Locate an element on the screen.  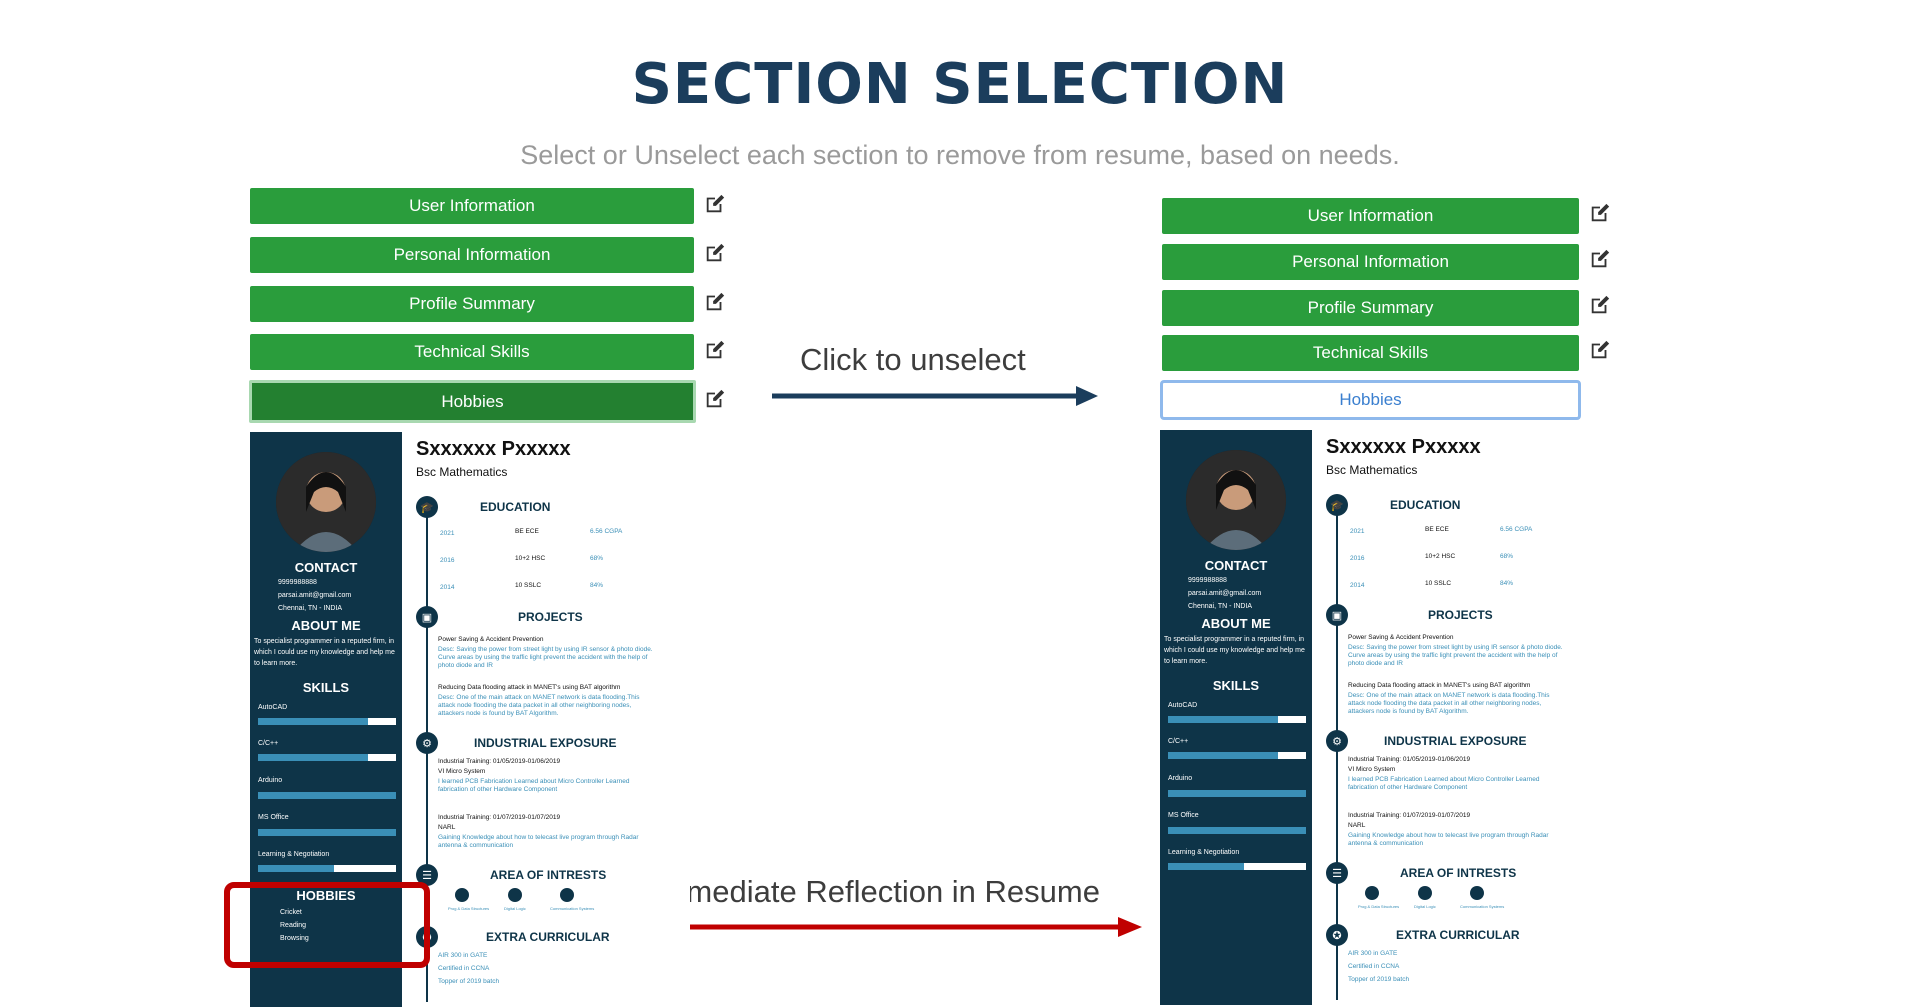
page-title: SECTION SELECTION is located at coordinates (960, 84).